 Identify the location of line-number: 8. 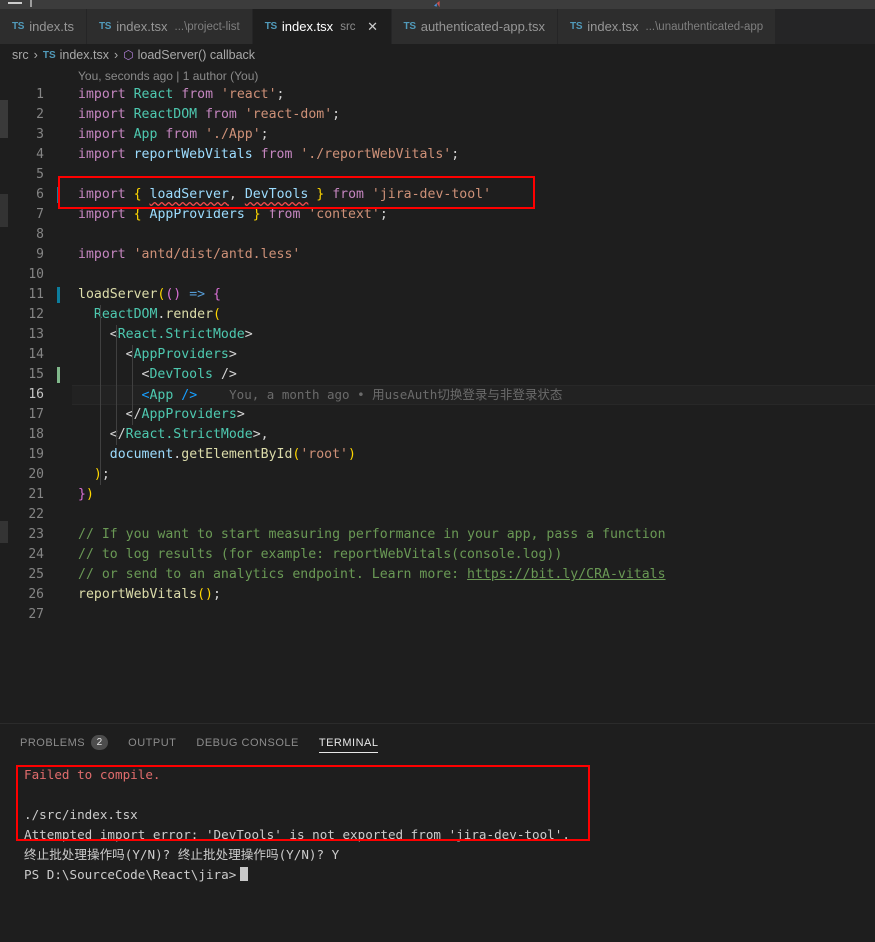
(40, 234).